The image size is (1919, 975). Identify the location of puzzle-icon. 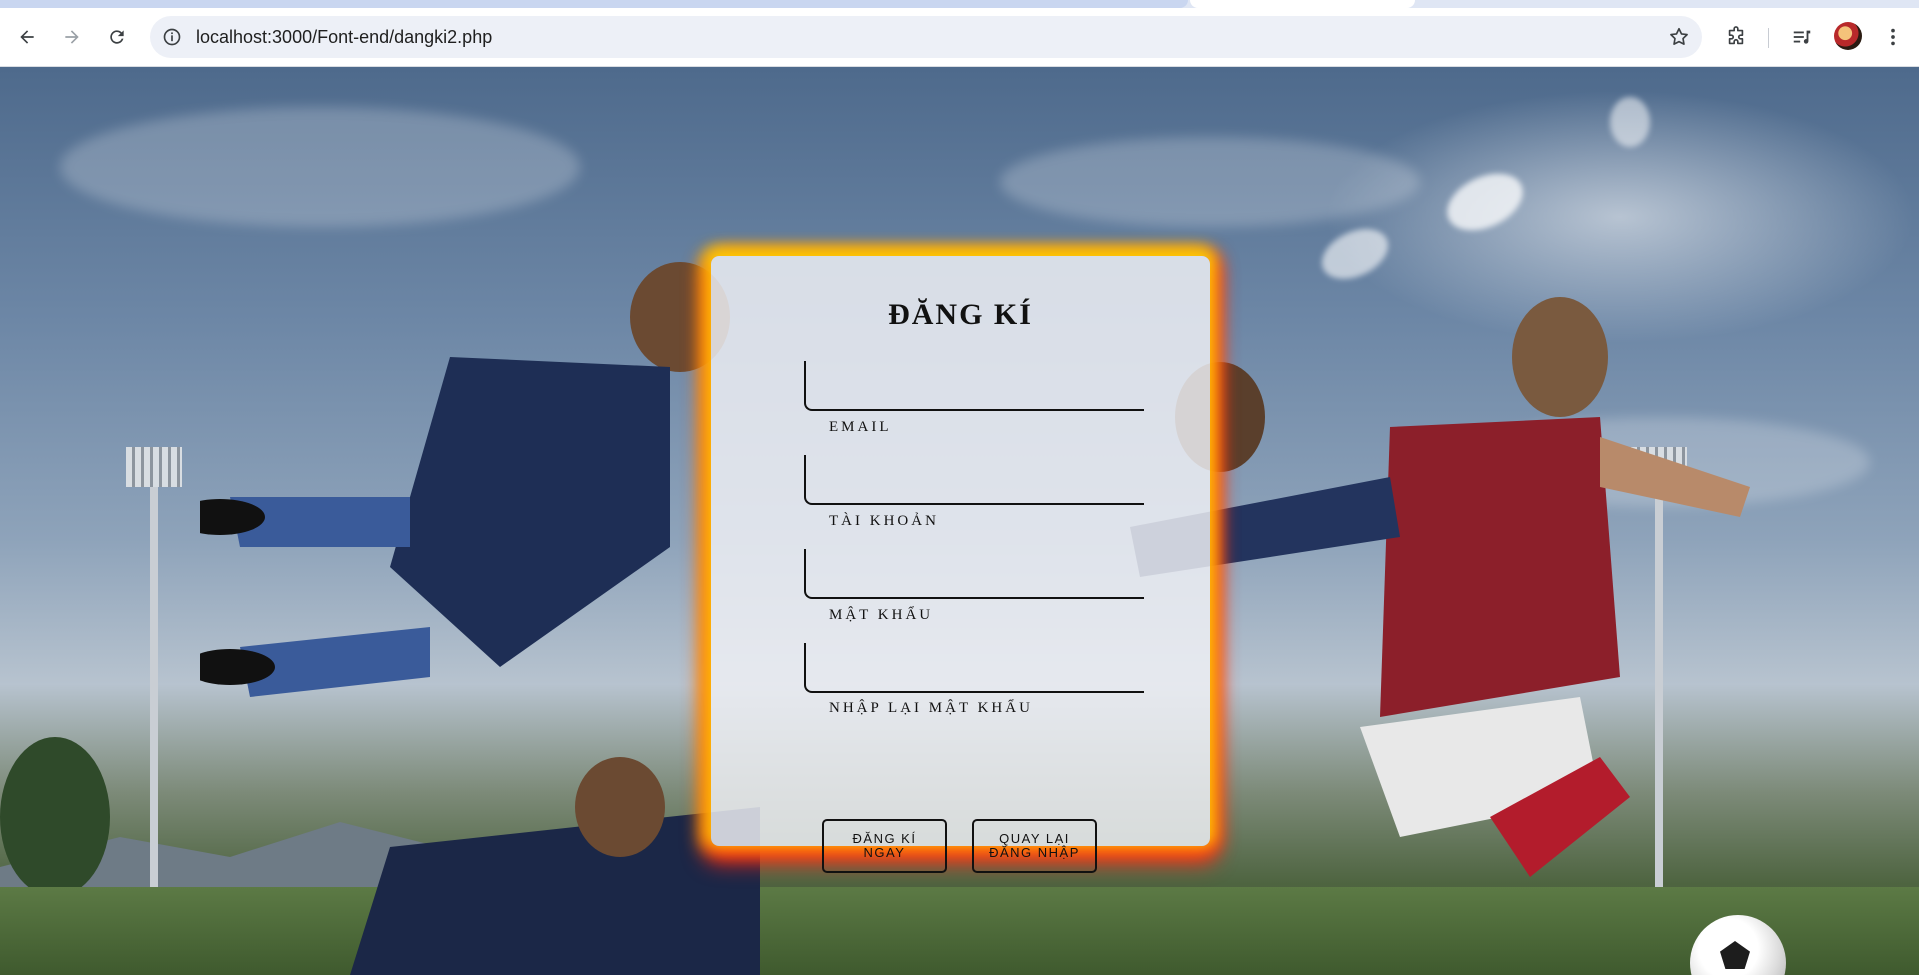
(1736, 35).